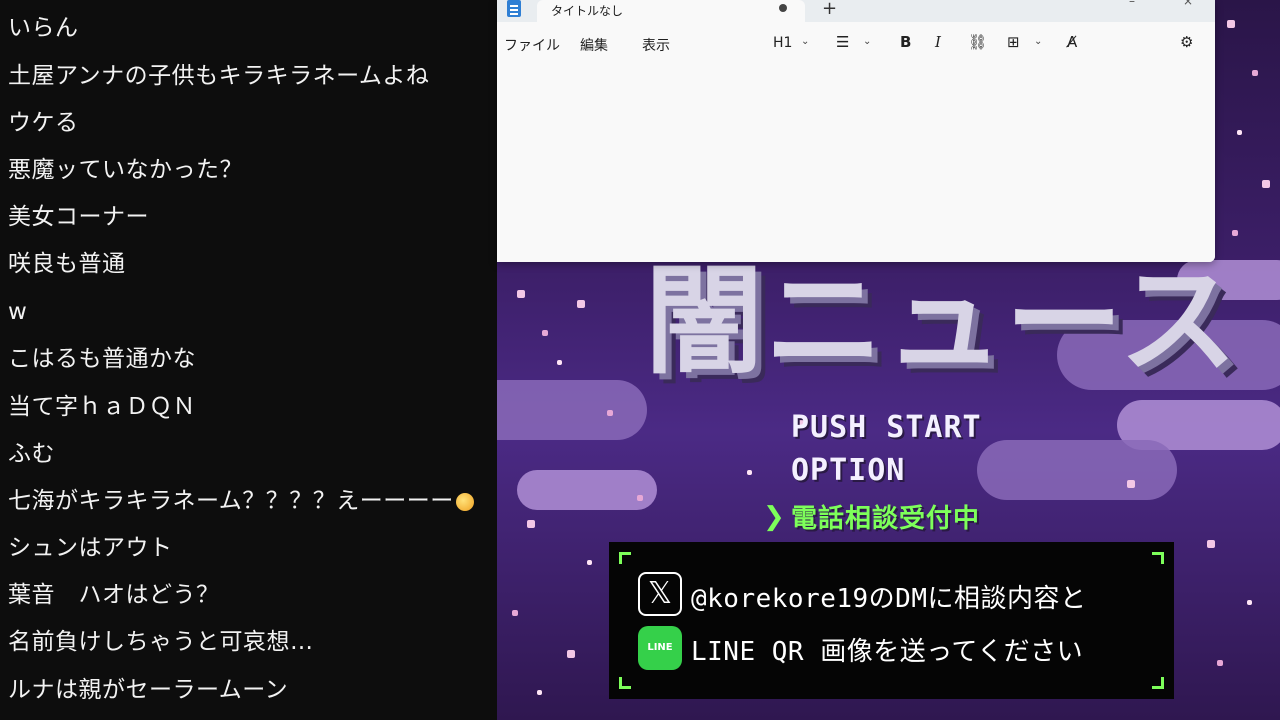 This screenshot has height=720, width=1280. I want to click on list-chevron-down-icon: ⌄, so click(867, 41).